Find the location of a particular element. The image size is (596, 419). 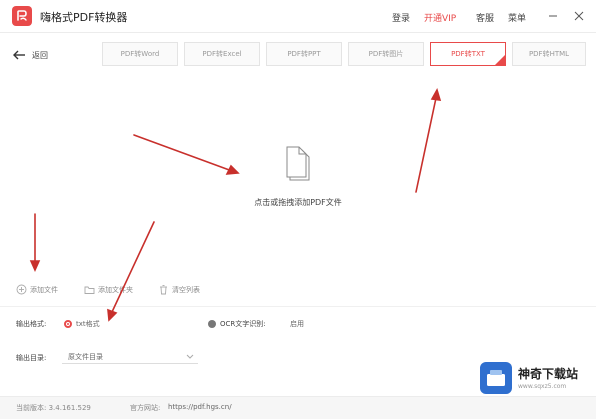

site-watermark: 神奇下载站 www.sqxz5.com is located at coordinates (535, 379).